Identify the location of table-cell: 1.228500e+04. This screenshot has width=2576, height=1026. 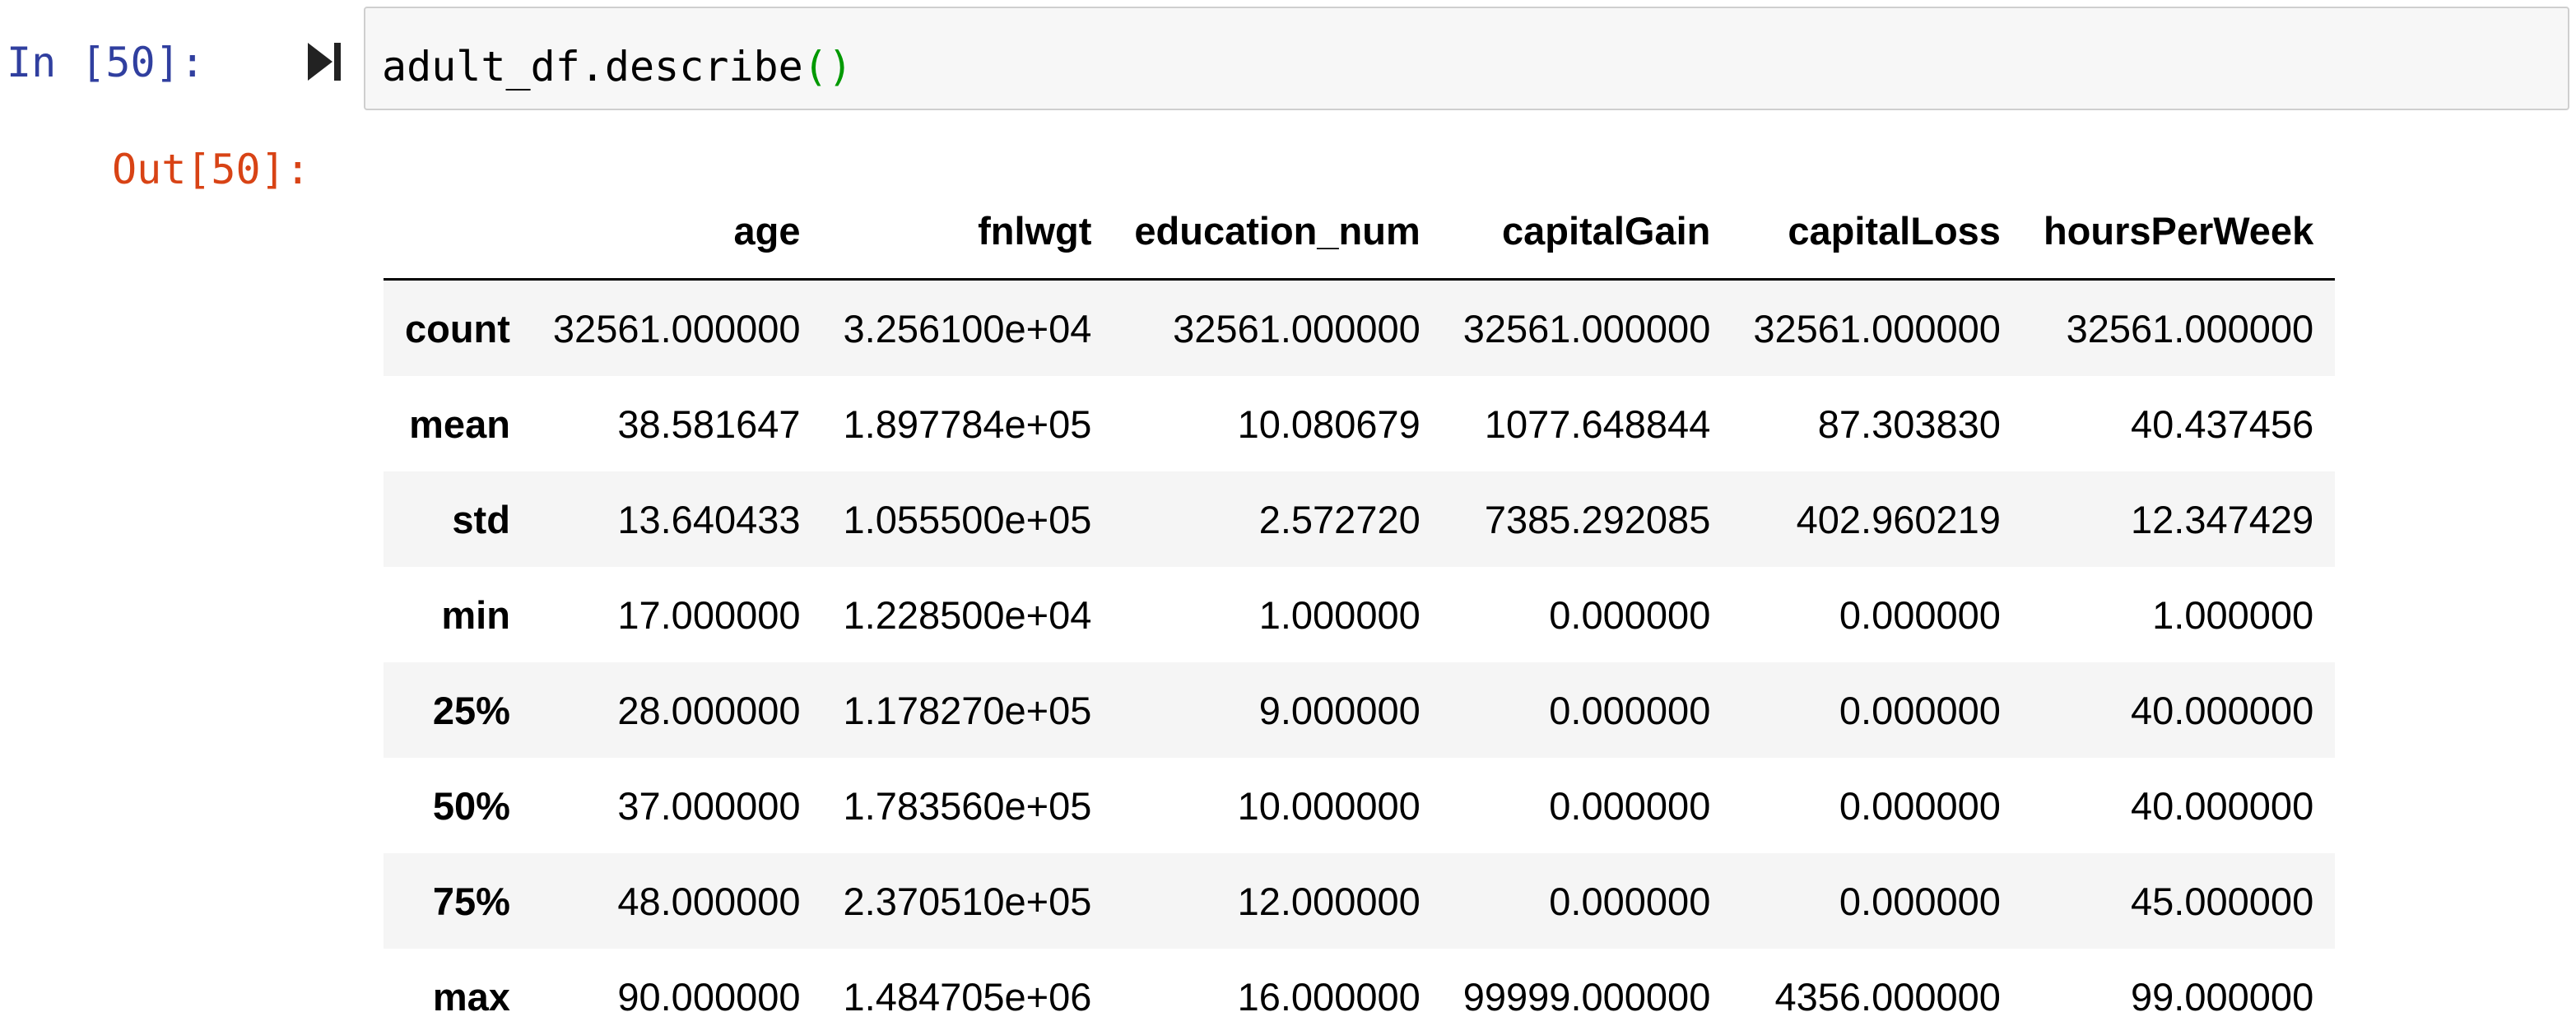
(967, 614).